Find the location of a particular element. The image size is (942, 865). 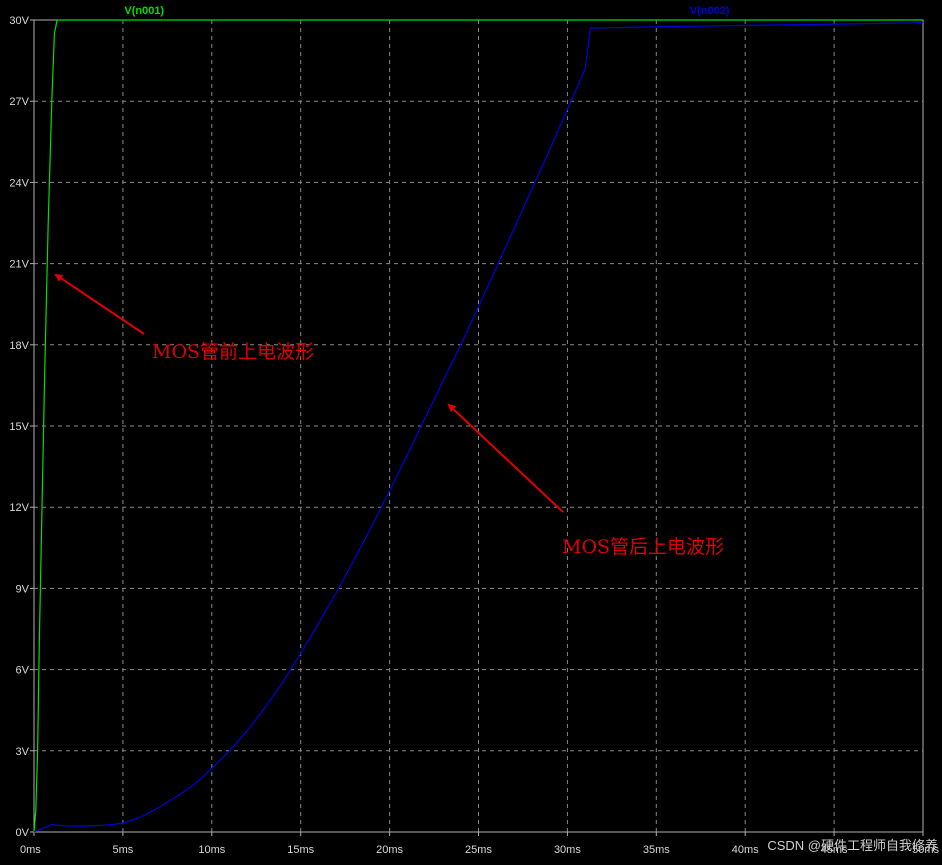

y-tick-label: 30V is located at coordinates (19, 21).